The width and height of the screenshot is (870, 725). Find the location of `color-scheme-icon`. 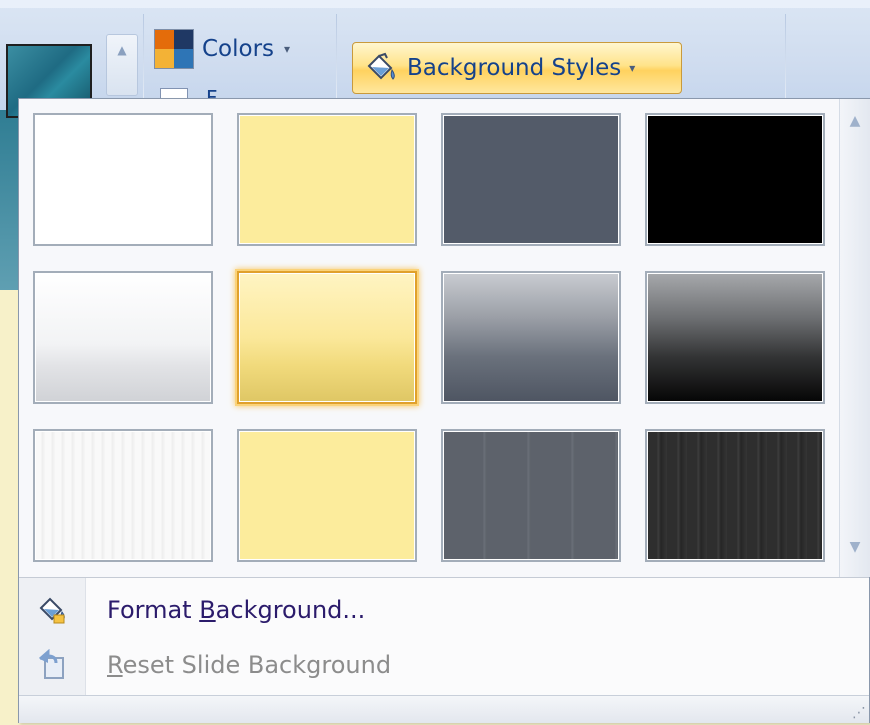

color-scheme-icon is located at coordinates (174, 49).